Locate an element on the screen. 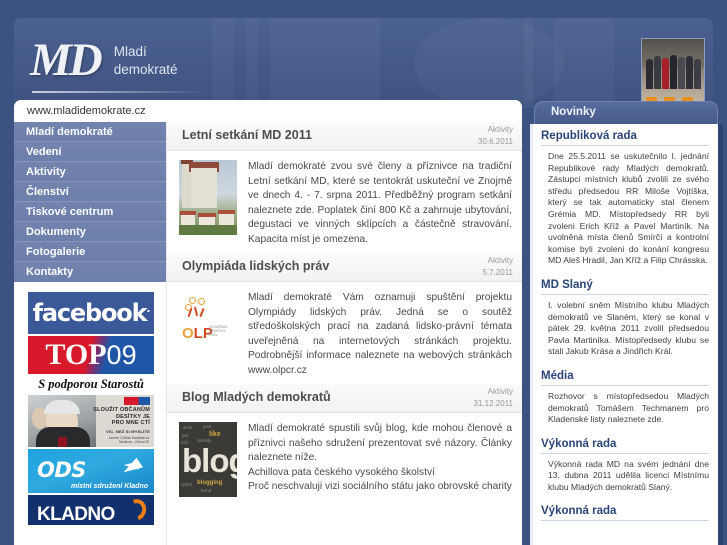 This screenshot has height=545, width=727. kampan-slogan-line4: VÍC, NEŽ SI MYSLÍTE is located at coordinates (127, 431).